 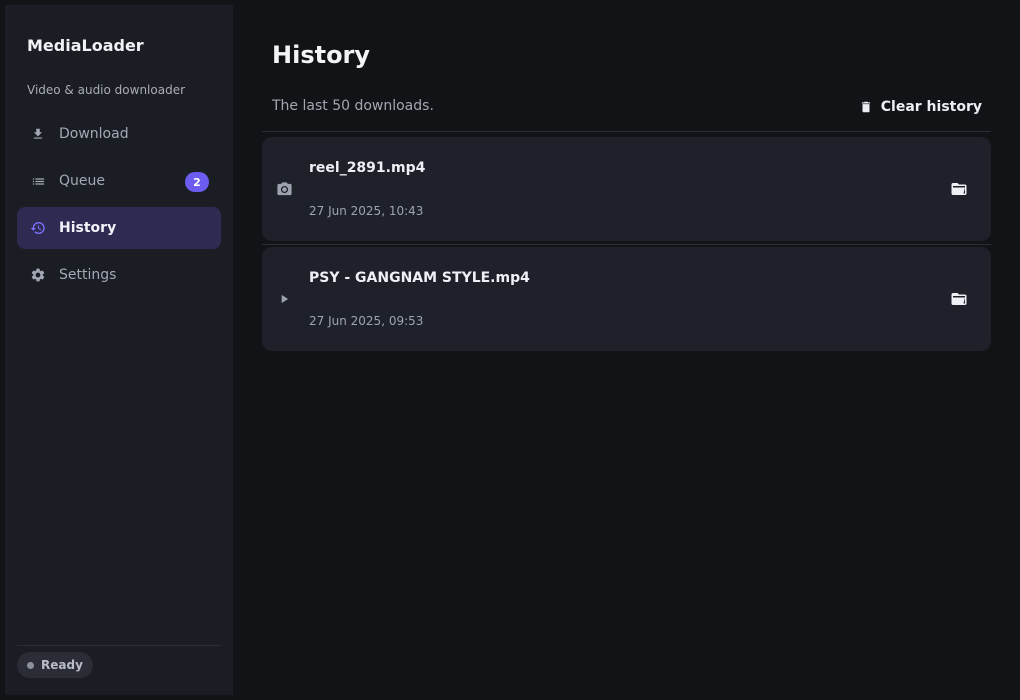 I want to click on clear-history-button: Clear history, so click(x=920, y=107).